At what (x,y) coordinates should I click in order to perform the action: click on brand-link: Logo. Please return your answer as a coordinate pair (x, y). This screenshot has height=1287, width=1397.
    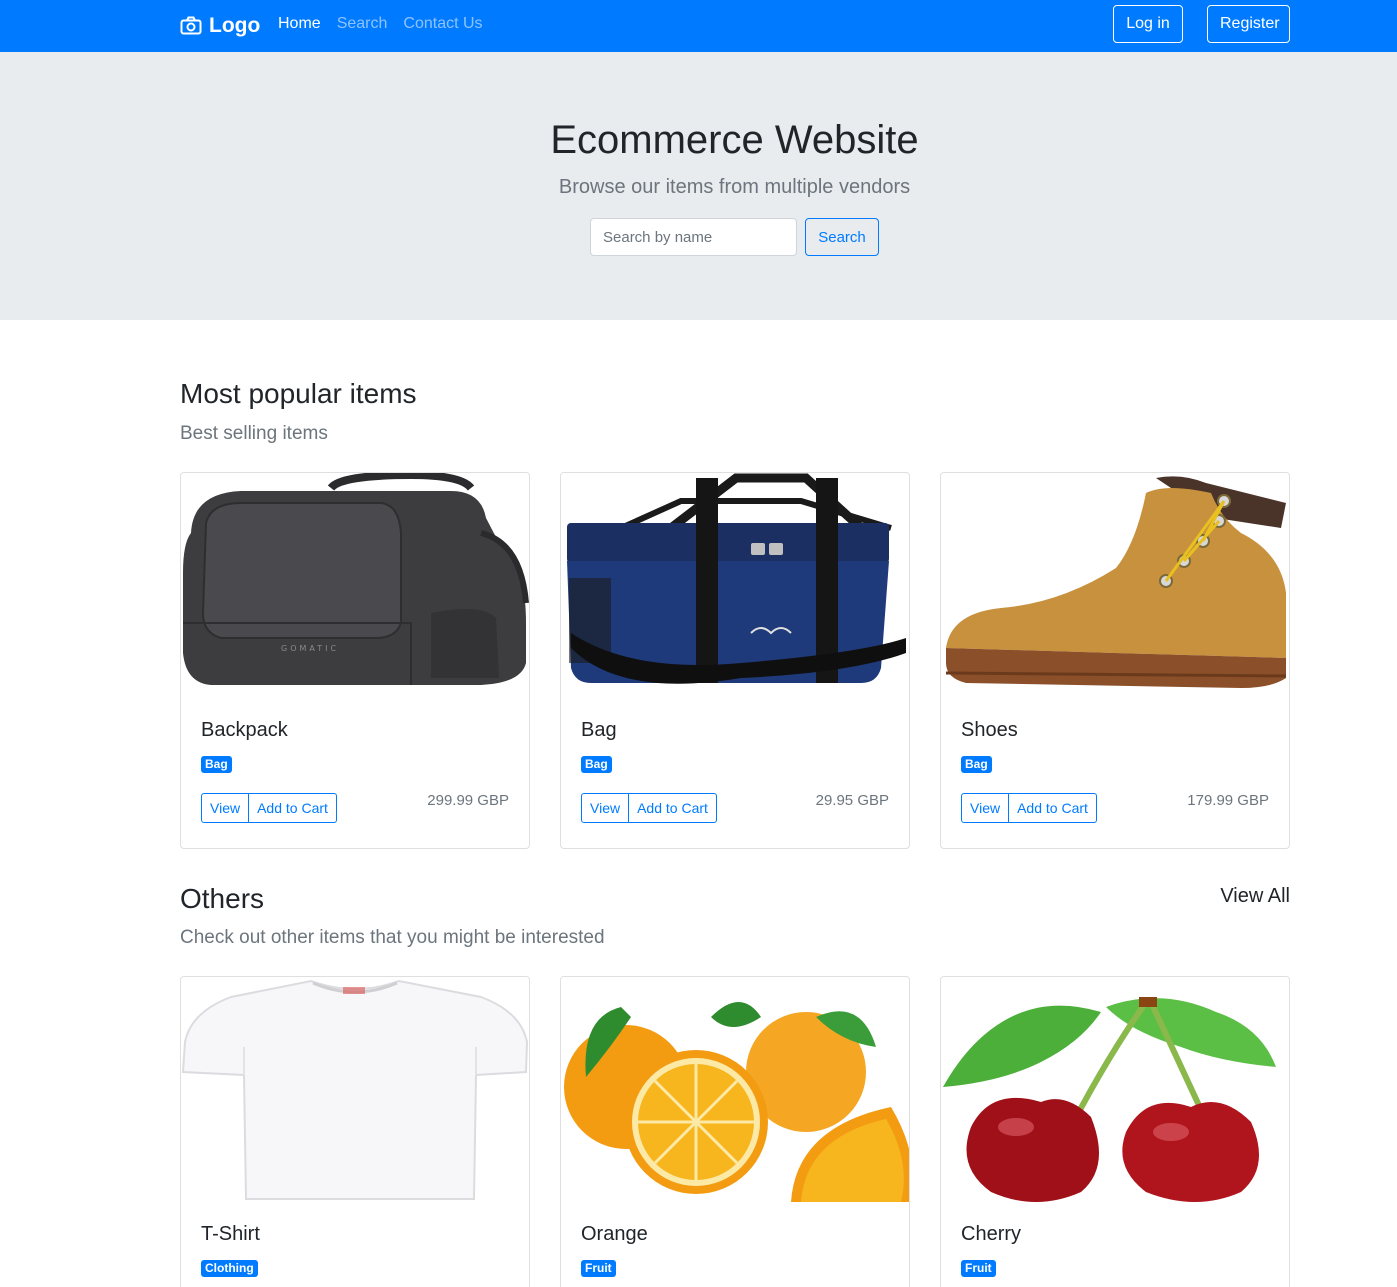
    Looking at the image, I should click on (220, 26).